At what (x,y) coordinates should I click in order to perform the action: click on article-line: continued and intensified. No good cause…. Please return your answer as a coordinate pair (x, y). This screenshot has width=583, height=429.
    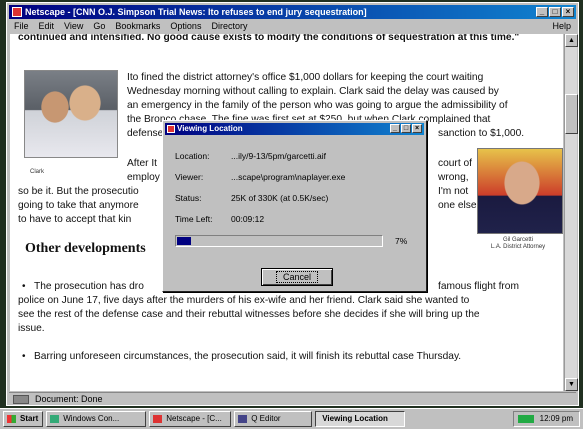
    Looking at the image, I should click on (269, 38).